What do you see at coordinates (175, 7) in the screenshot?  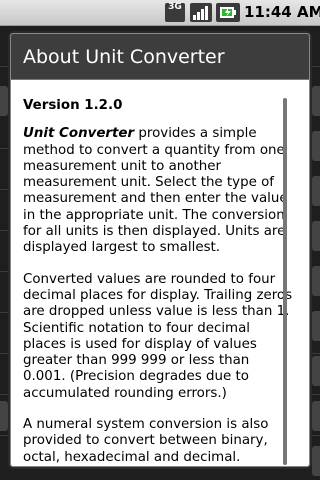 I see `network-type-label: 3G` at bounding box center [175, 7].